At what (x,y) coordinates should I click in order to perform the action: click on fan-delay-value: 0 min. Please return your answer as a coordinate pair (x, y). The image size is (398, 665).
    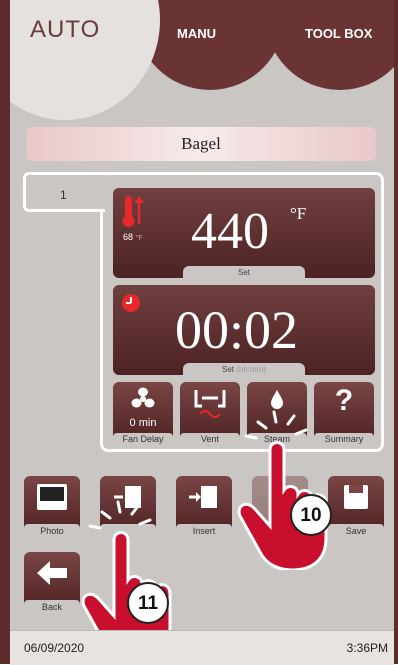
    Looking at the image, I should click on (143, 423).